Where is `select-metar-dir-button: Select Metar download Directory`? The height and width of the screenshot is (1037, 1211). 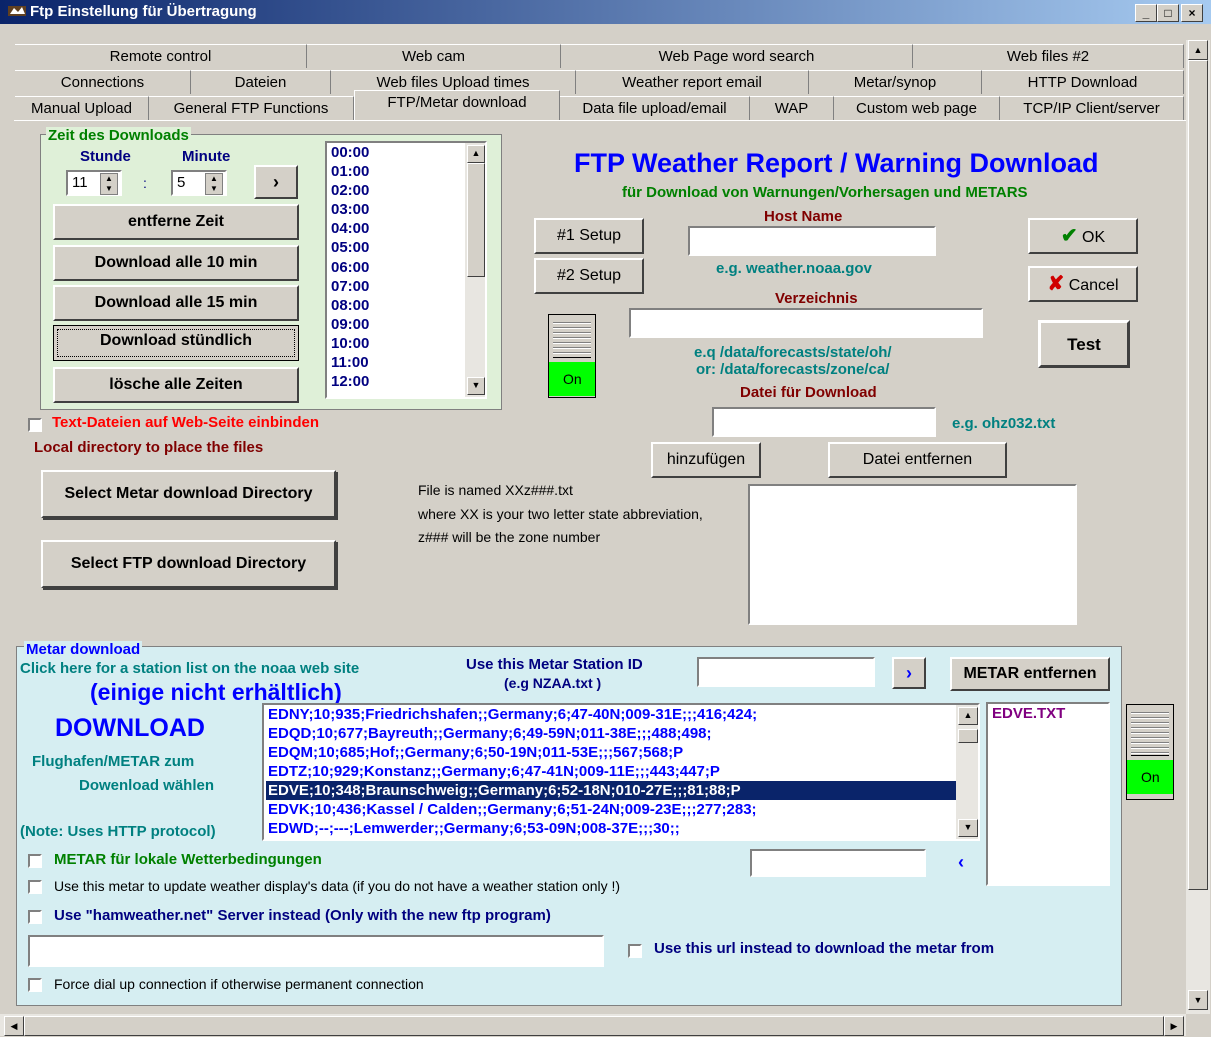 select-metar-dir-button: Select Metar download Directory is located at coordinates (188, 494).